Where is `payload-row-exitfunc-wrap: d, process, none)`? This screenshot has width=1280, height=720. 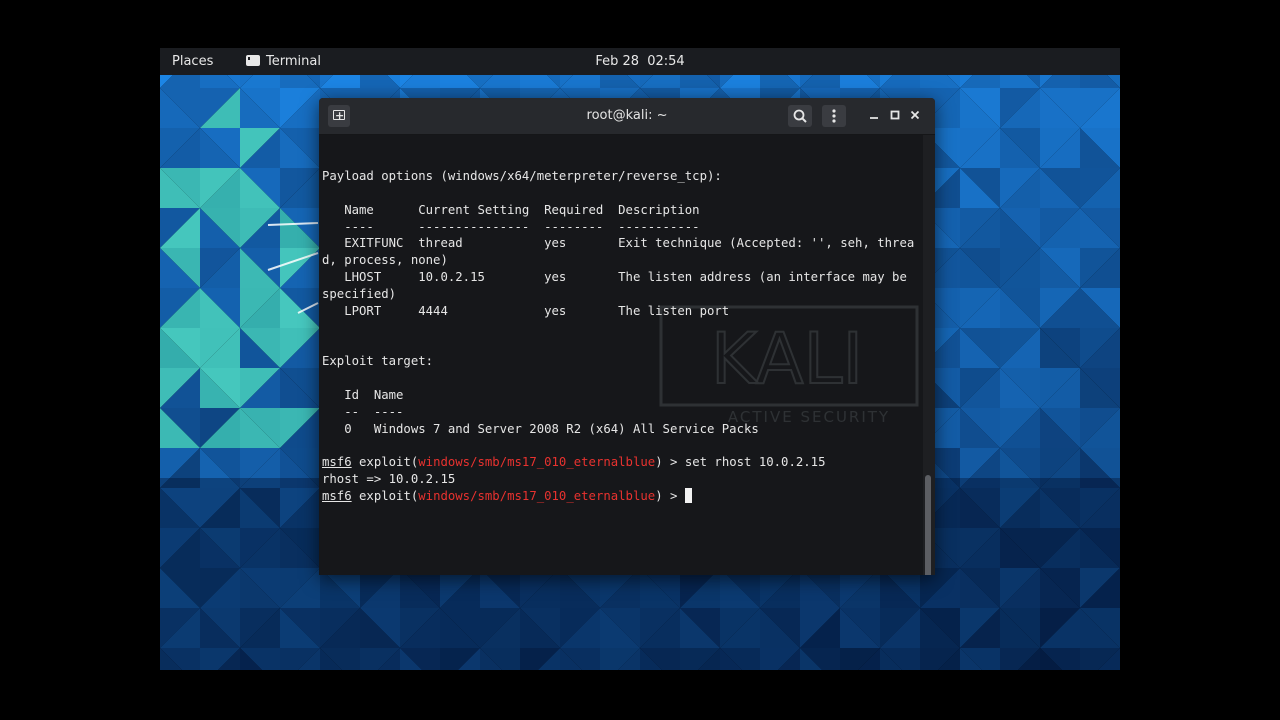 payload-row-exitfunc-wrap: d, process, none) is located at coordinates (385, 260).